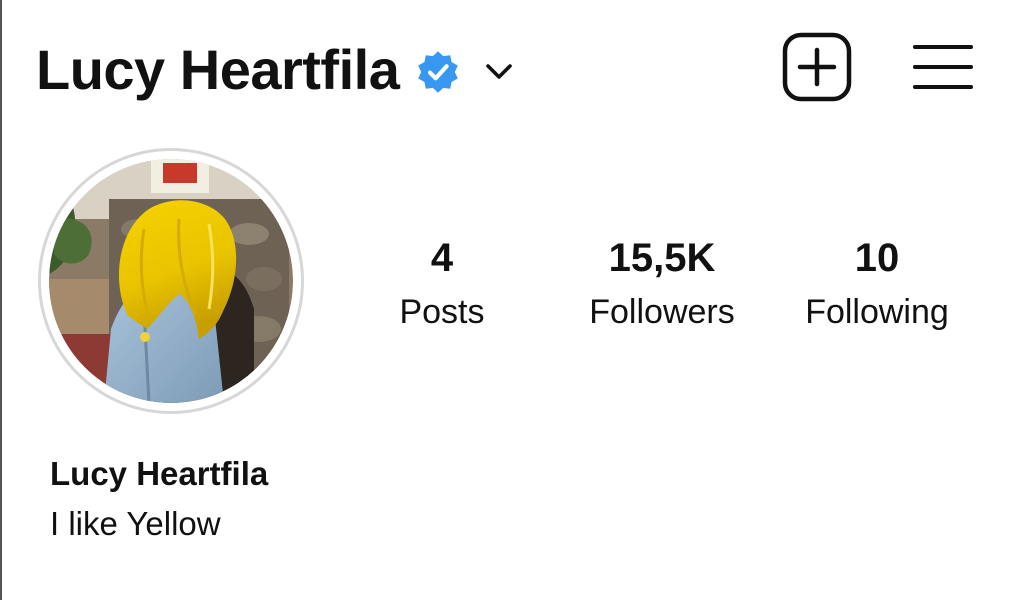 The width and height of the screenshot is (1014, 600). What do you see at coordinates (662, 312) in the screenshot?
I see `followers-label: Followers` at bounding box center [662, 312].